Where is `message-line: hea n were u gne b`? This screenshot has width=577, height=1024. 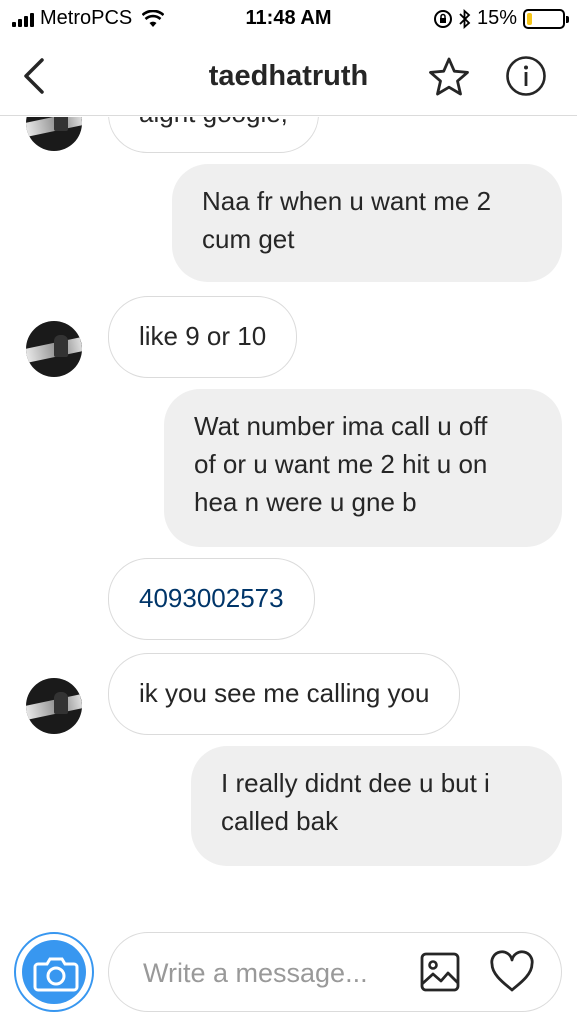
message-line: hea n were u gne b is located at coordinates (305, 502).